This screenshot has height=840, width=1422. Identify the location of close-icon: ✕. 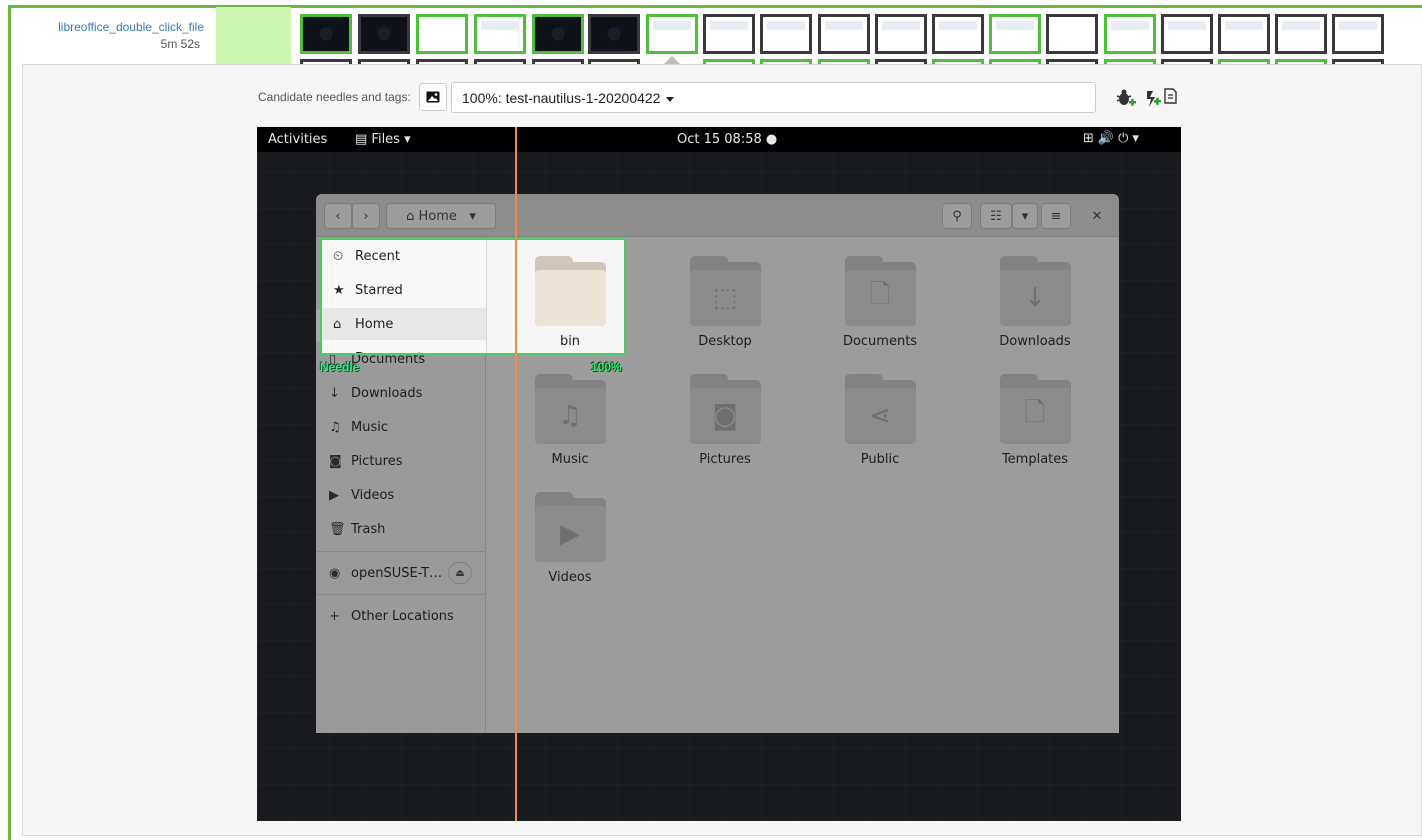
(1097, 216).